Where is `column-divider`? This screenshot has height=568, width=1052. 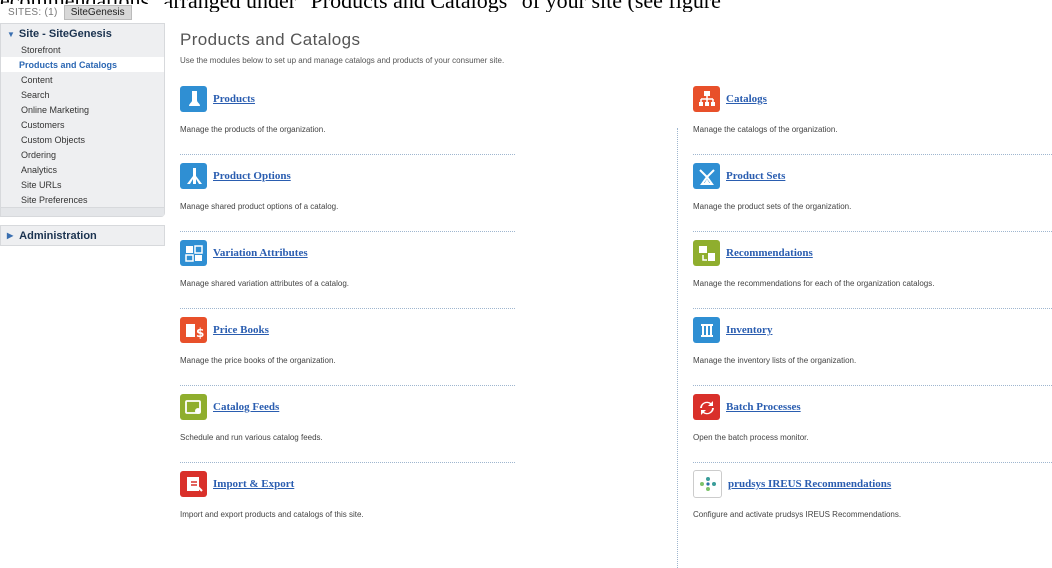 column-divider is located at coordinates (677, 348).